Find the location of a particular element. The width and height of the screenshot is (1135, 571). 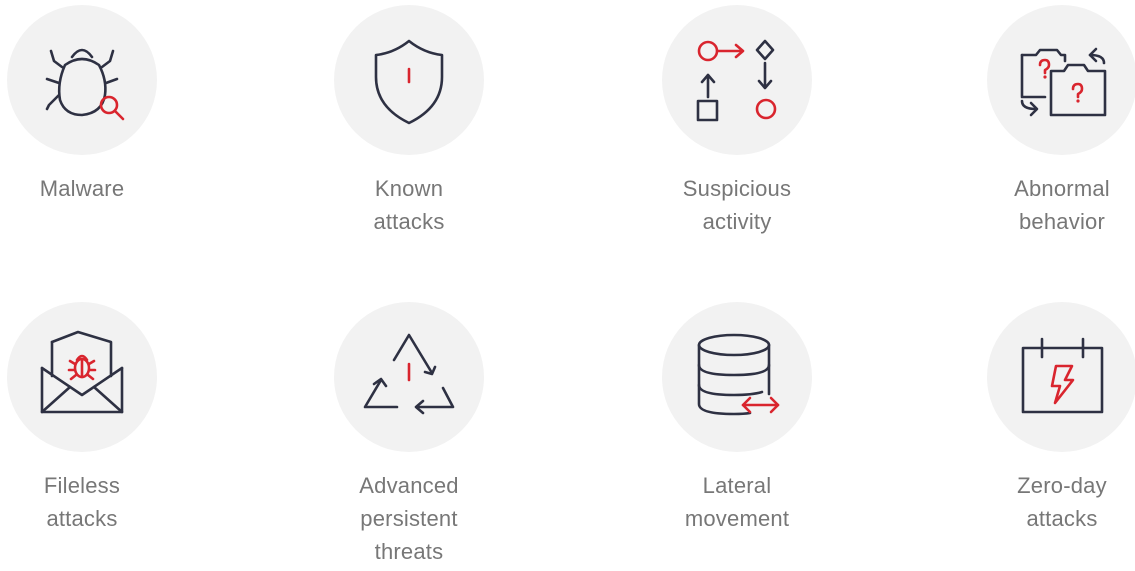

threat-label: Abnormal behavior is located at coordinates (1062, 205).